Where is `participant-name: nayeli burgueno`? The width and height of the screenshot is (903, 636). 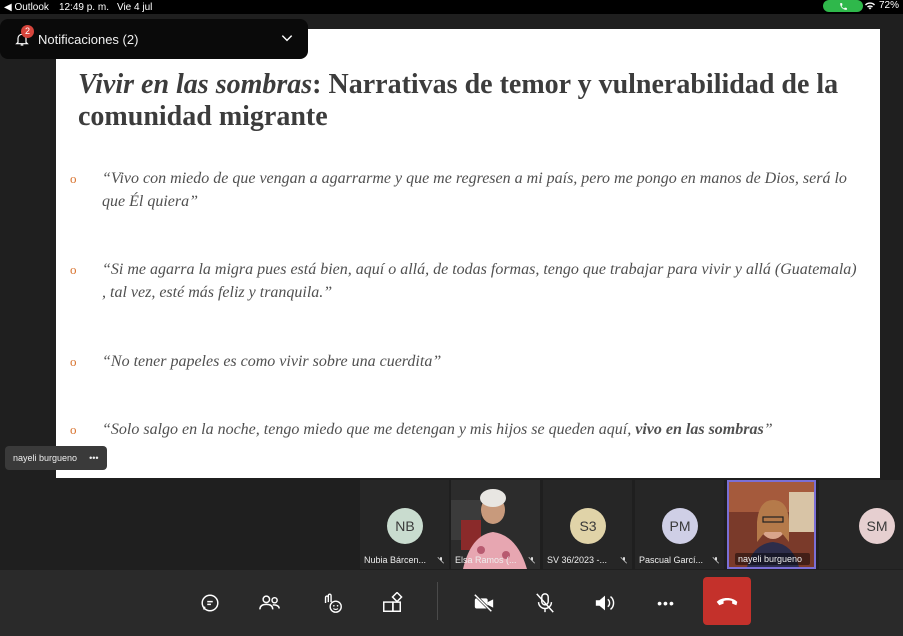 participant-name: nayeli burgueno is located at coordinates (770, 559).